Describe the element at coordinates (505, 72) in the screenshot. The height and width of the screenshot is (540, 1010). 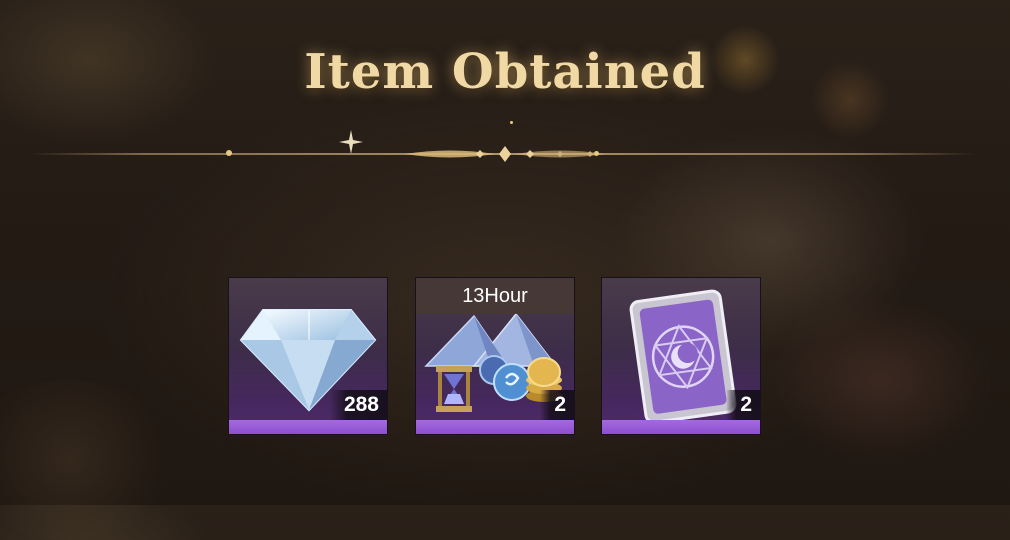
I see `page-title: Item Obtained` at that location.